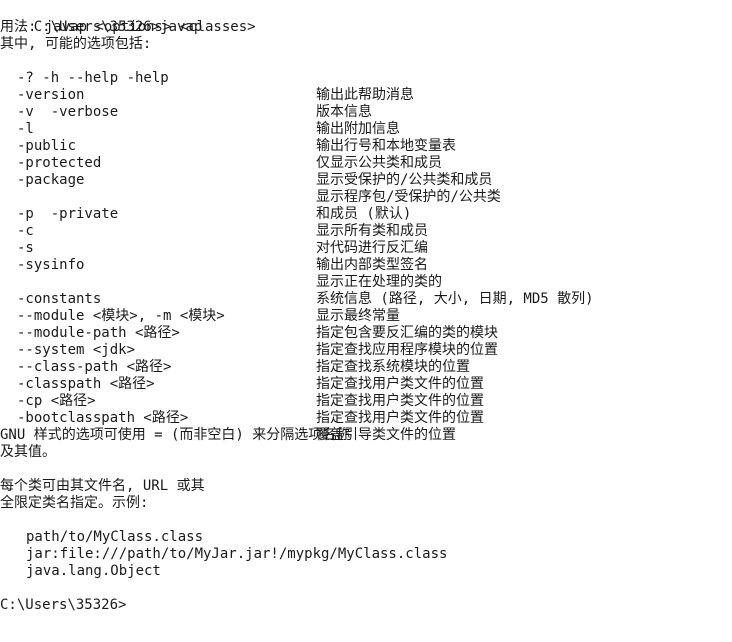  What do you see at coordinates (366, 78) in the screenshot?
I see `option-row: -? -h --help -help 输出此帮助消息` at bounding box center [366, 78].